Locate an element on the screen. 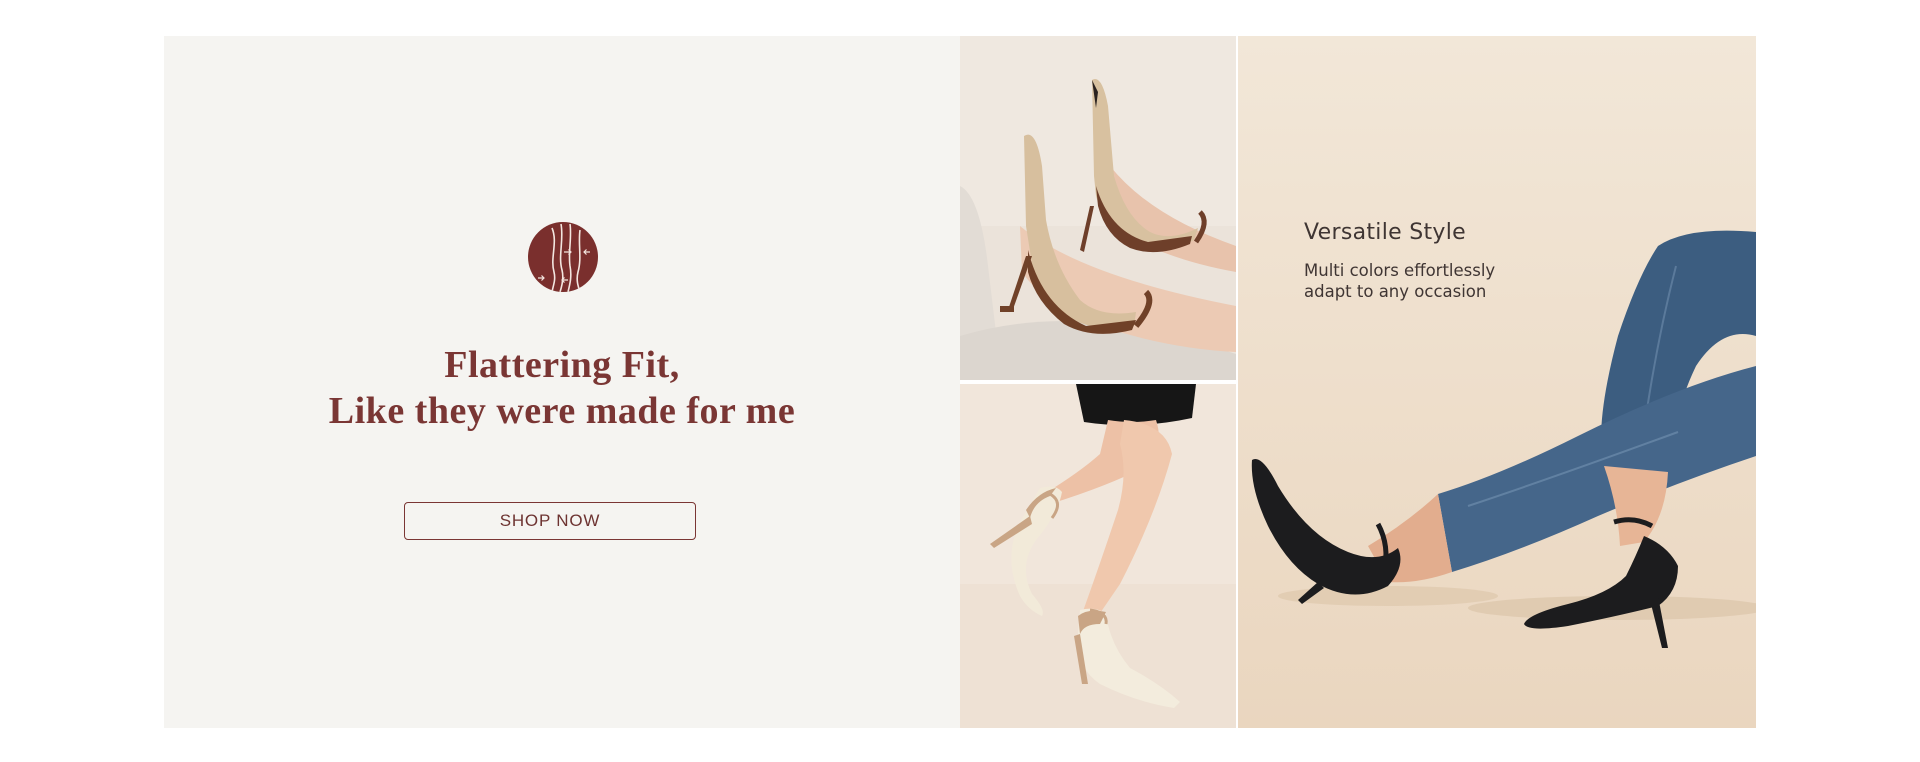  fit-legs-icon is located at coordinates (563, 257).